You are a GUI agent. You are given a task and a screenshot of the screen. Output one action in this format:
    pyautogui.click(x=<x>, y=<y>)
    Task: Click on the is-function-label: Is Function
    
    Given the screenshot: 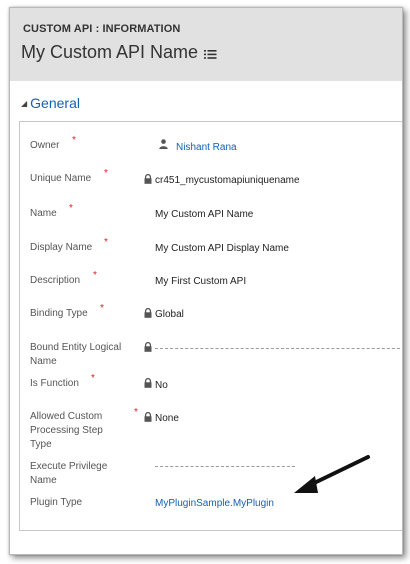 What is the action you would take?
    pyautogui.click(x=54, y=383)
    